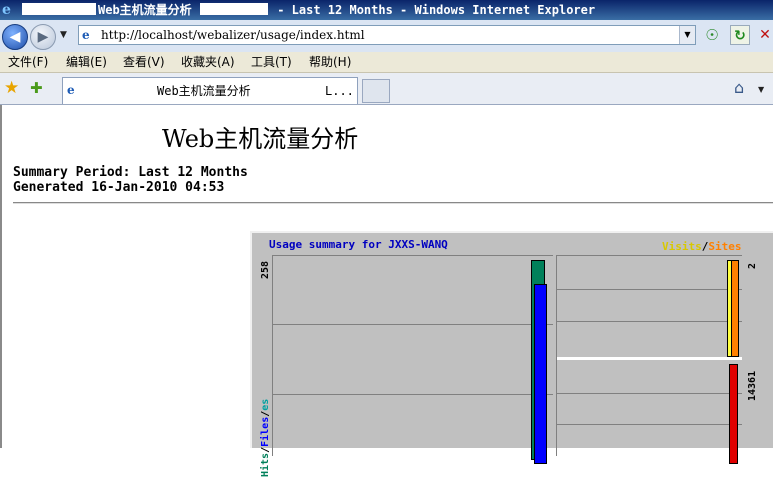  Describe the element at coordinates (145, 10) in the screenshot. I see `window-title: Web主机流量分析` at that location.